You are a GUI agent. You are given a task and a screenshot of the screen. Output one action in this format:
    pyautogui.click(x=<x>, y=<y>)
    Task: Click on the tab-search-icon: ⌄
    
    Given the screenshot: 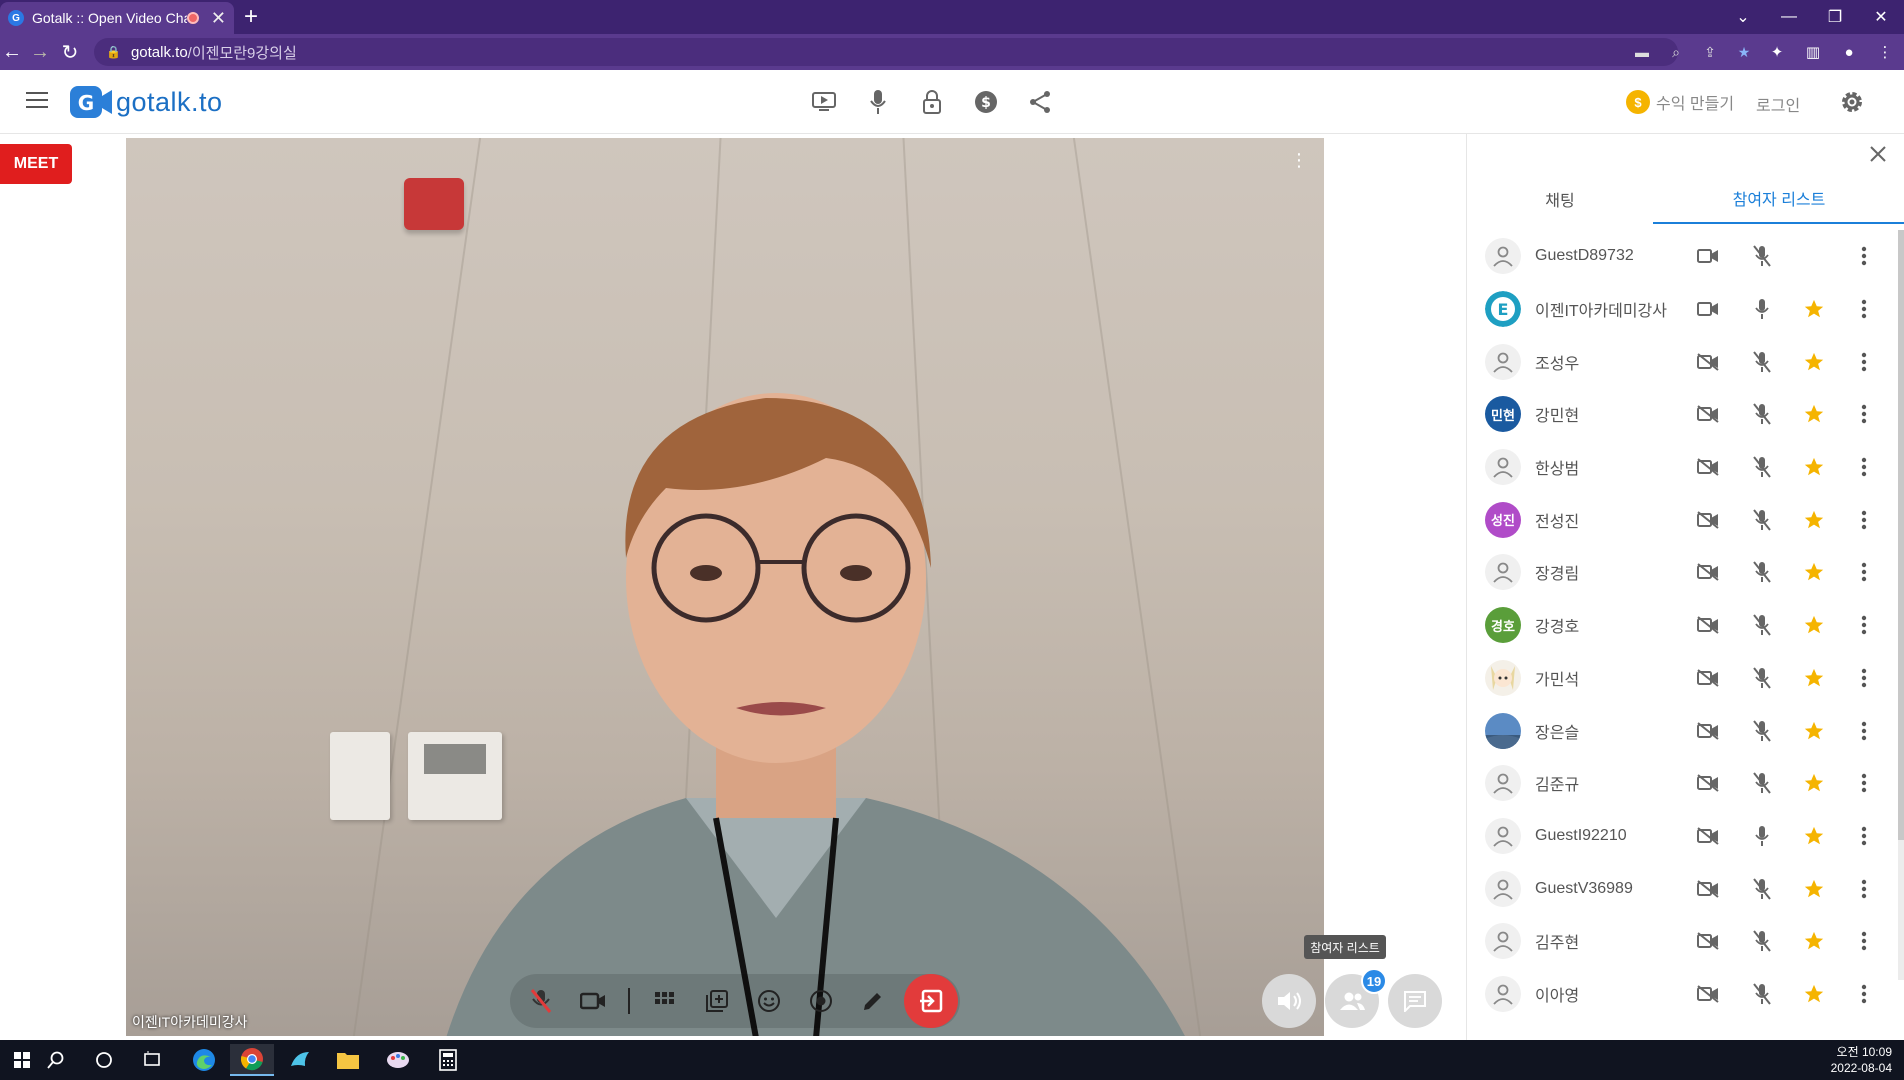 What is the action you would take?
    pyautogui.click(x=1743, y=17)
    